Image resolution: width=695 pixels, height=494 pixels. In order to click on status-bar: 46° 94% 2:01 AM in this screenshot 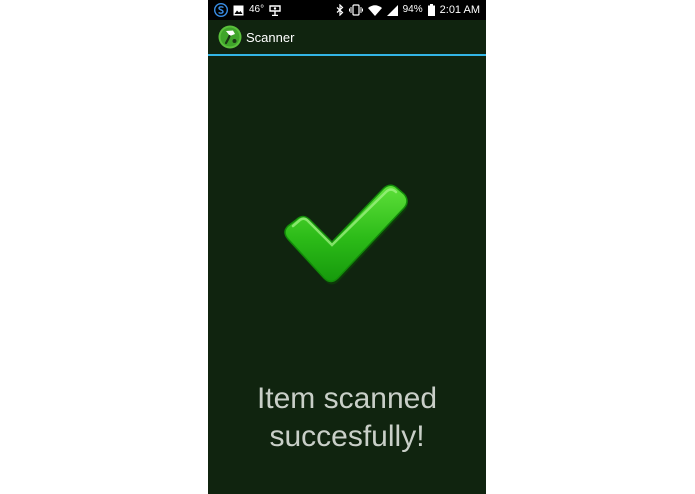, I will do `click(347, 10)`.